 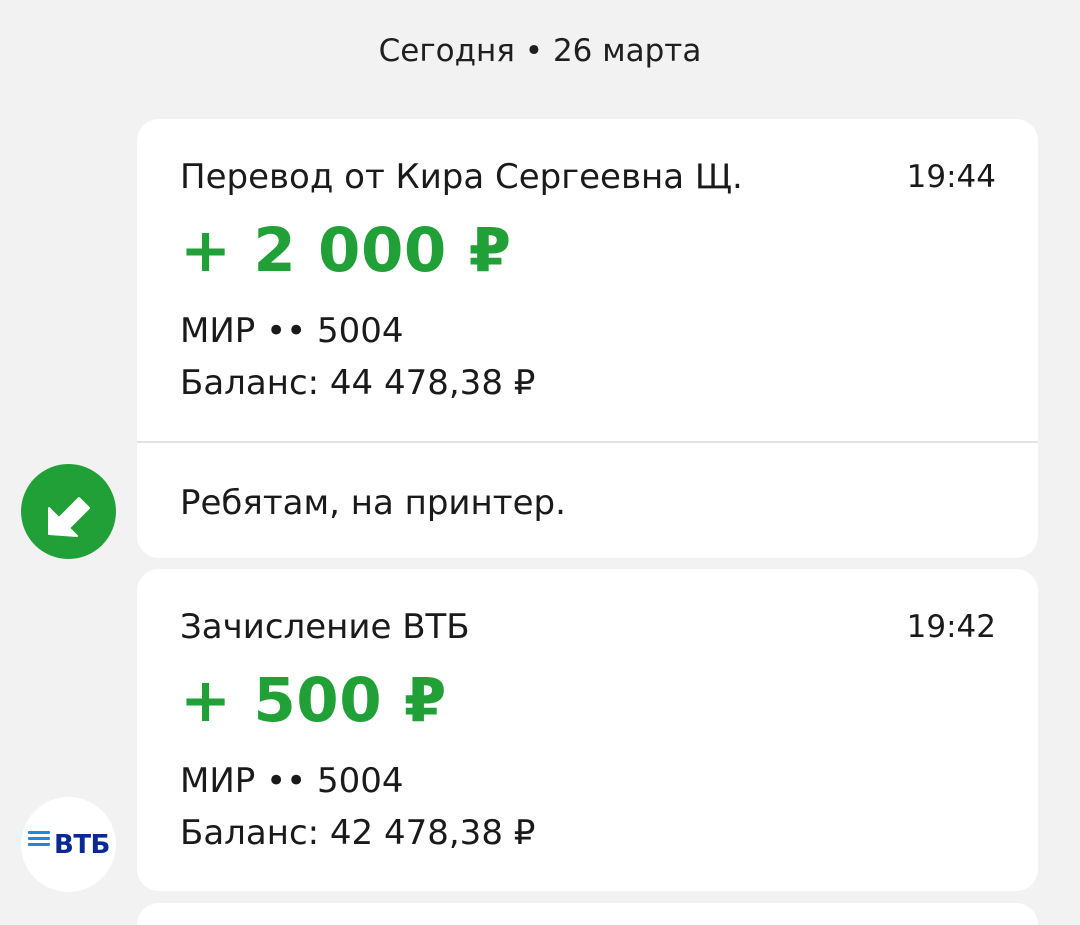 What do you see at coordinates (39, 839) in the screenshot?
I see `vtb-stripes-icon` at bounding box center [39, 839].